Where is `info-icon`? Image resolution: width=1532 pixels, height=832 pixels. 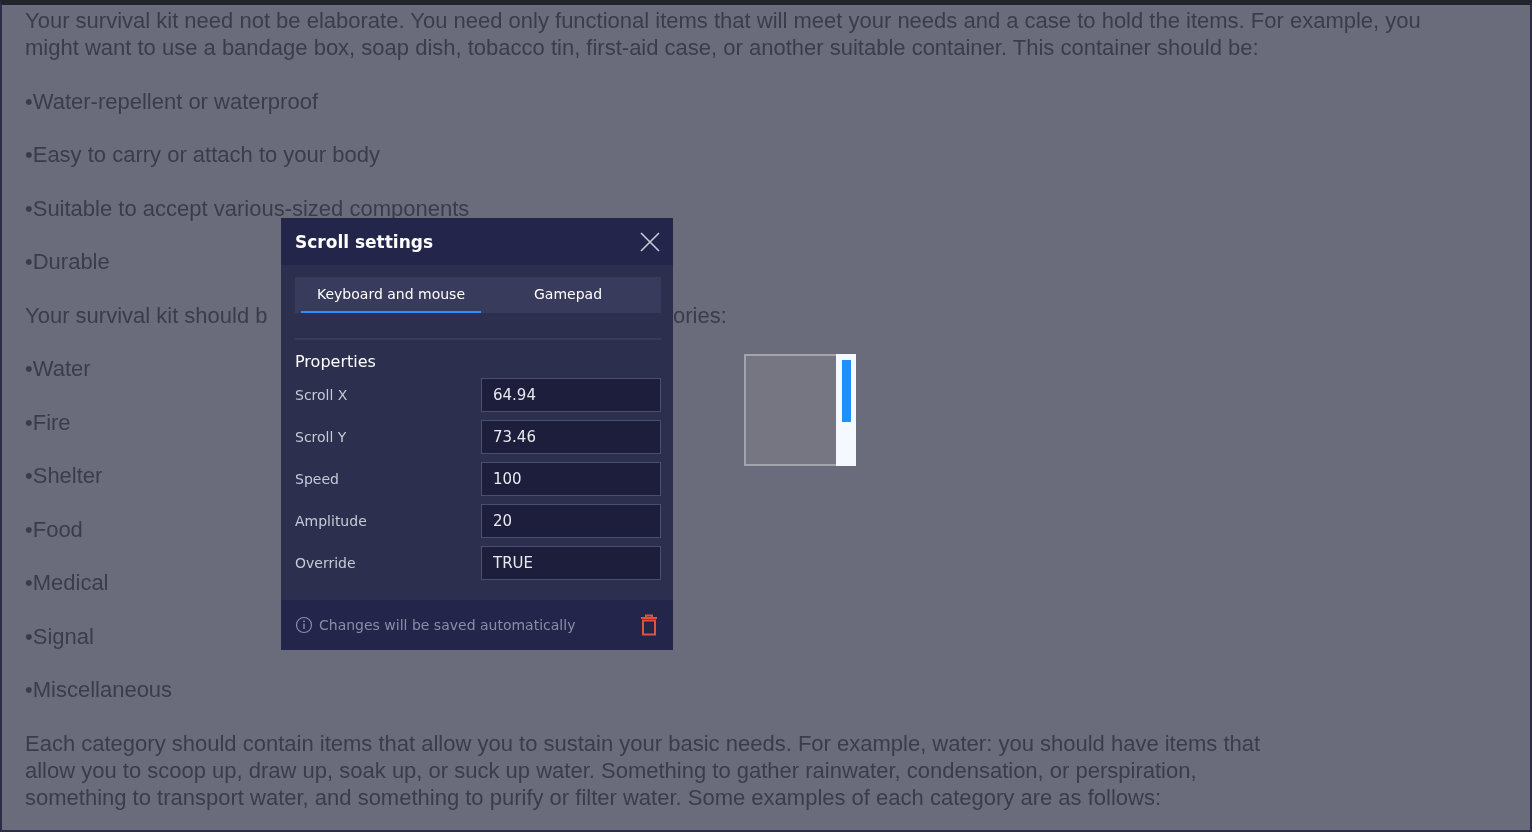
info-icon is located at coordinates (304, 625).